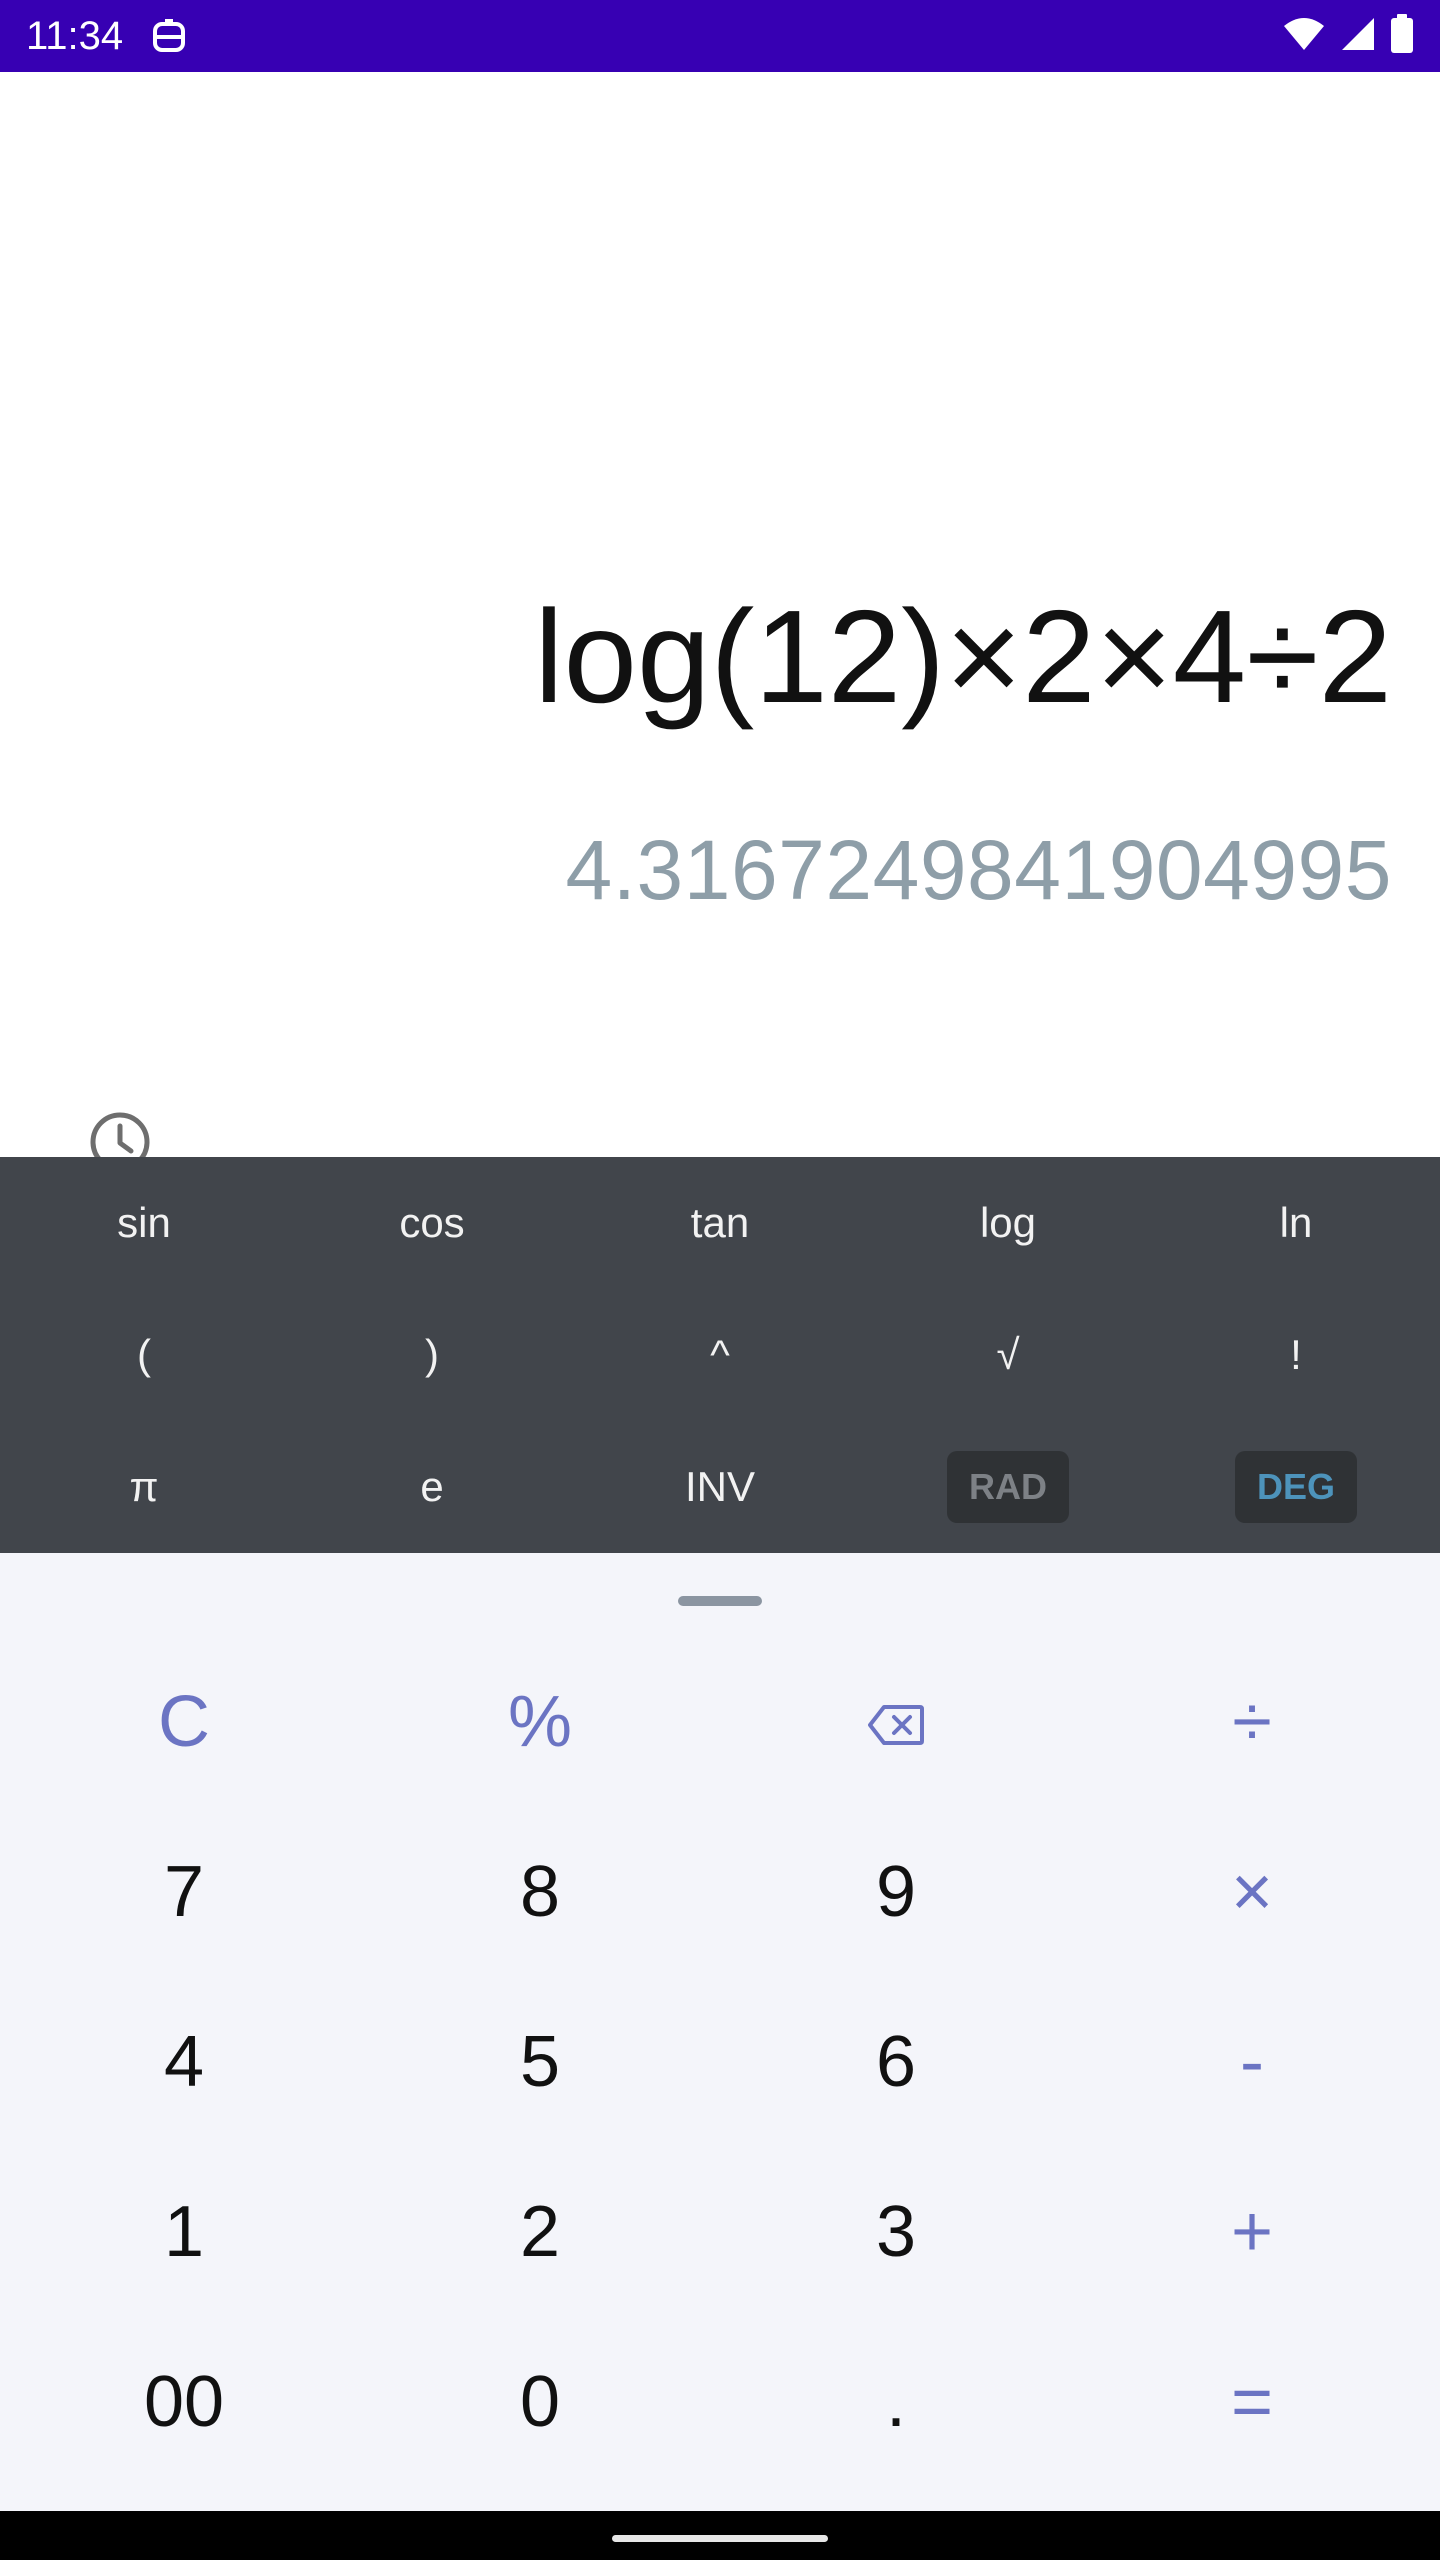 The width and height of the screenshot is (1440, 2560). I want to click on digit-2-button: 2, so click(540, 2232).